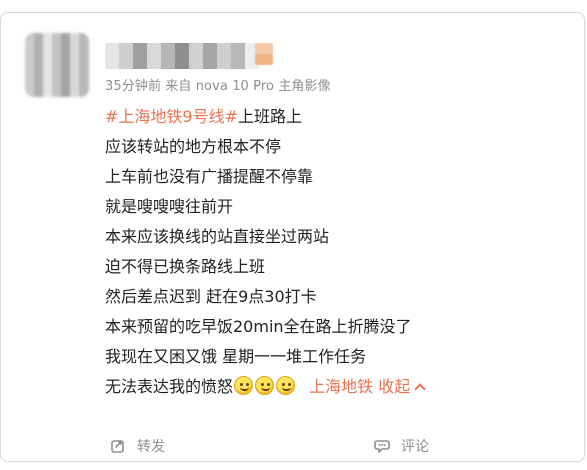  What do you see at coordinates (415, 447) in the screenshot?
I see `comment-label: 评论` at bounding box center [415, 447].